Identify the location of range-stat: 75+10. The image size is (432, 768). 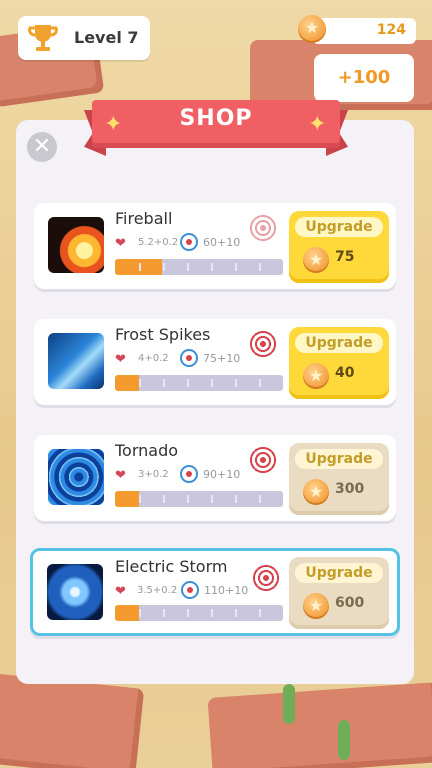
(222, 358).